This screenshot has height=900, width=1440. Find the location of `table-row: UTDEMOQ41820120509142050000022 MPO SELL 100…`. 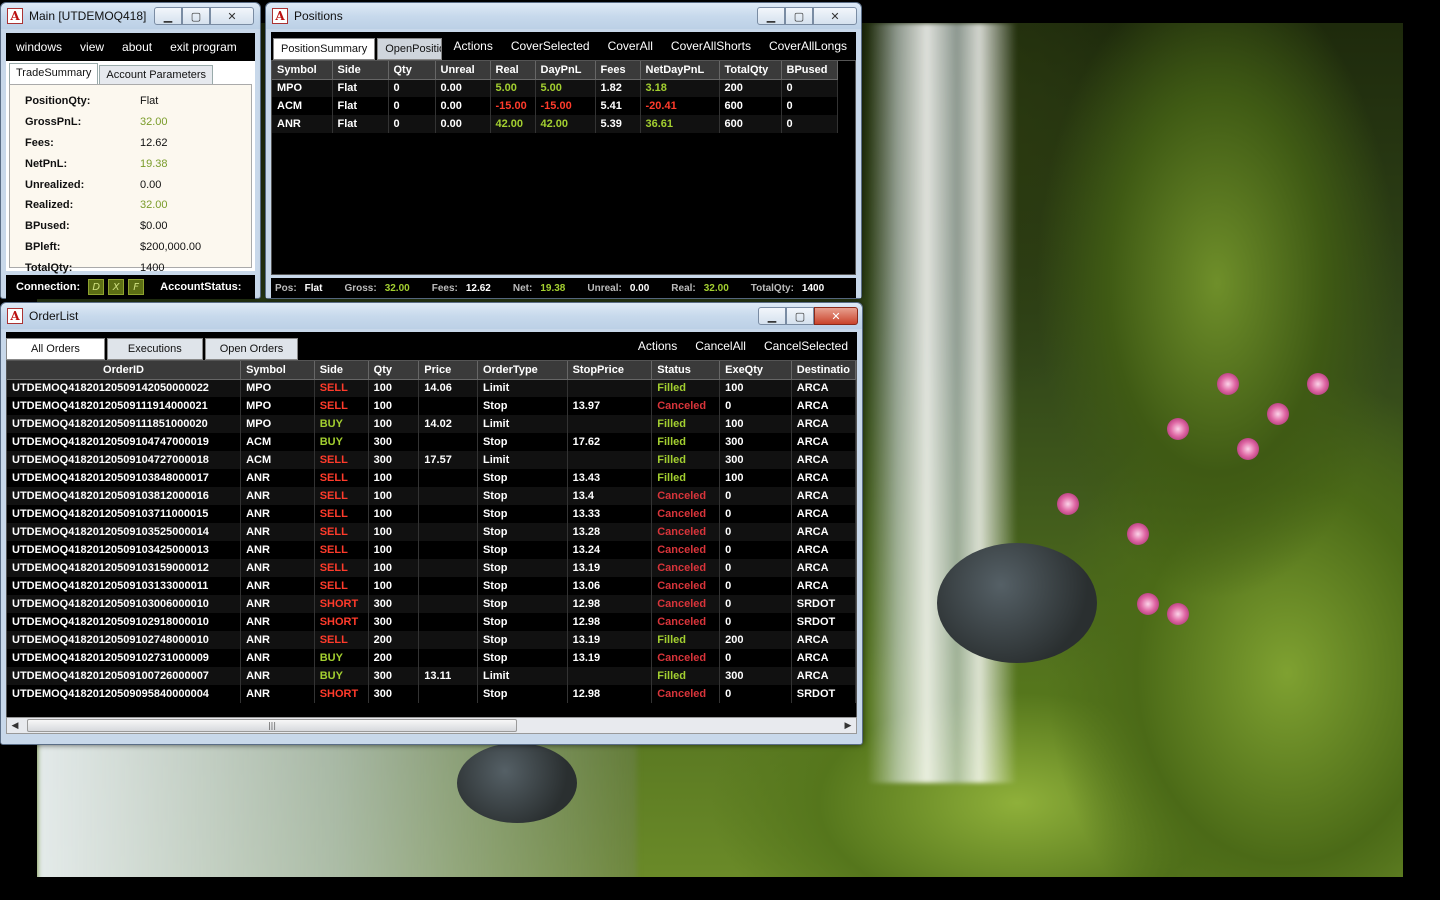

table-row: UTDEMOQ41820120509142050000022 MPO SELL 100… is located at coordinates (431, 388).